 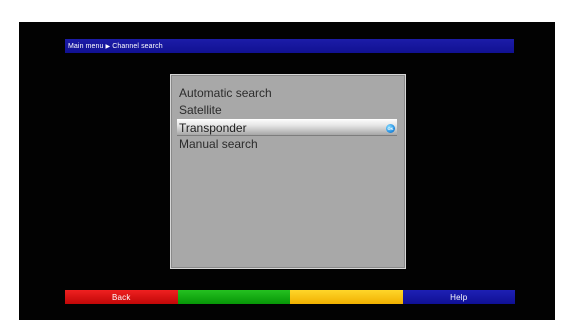 I want to click on green-function-button, so click(x=233, y=297).